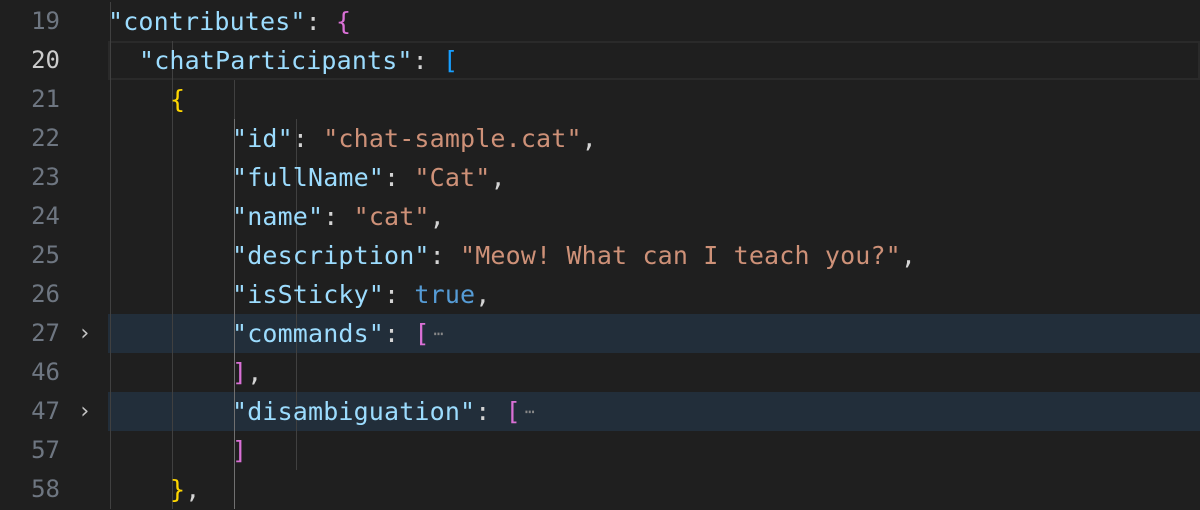 The height and width of the screenshot is (510, 1200). Describe the element at coordinates (177, 99) in the screenshot. I see `code-text: {` at that location.